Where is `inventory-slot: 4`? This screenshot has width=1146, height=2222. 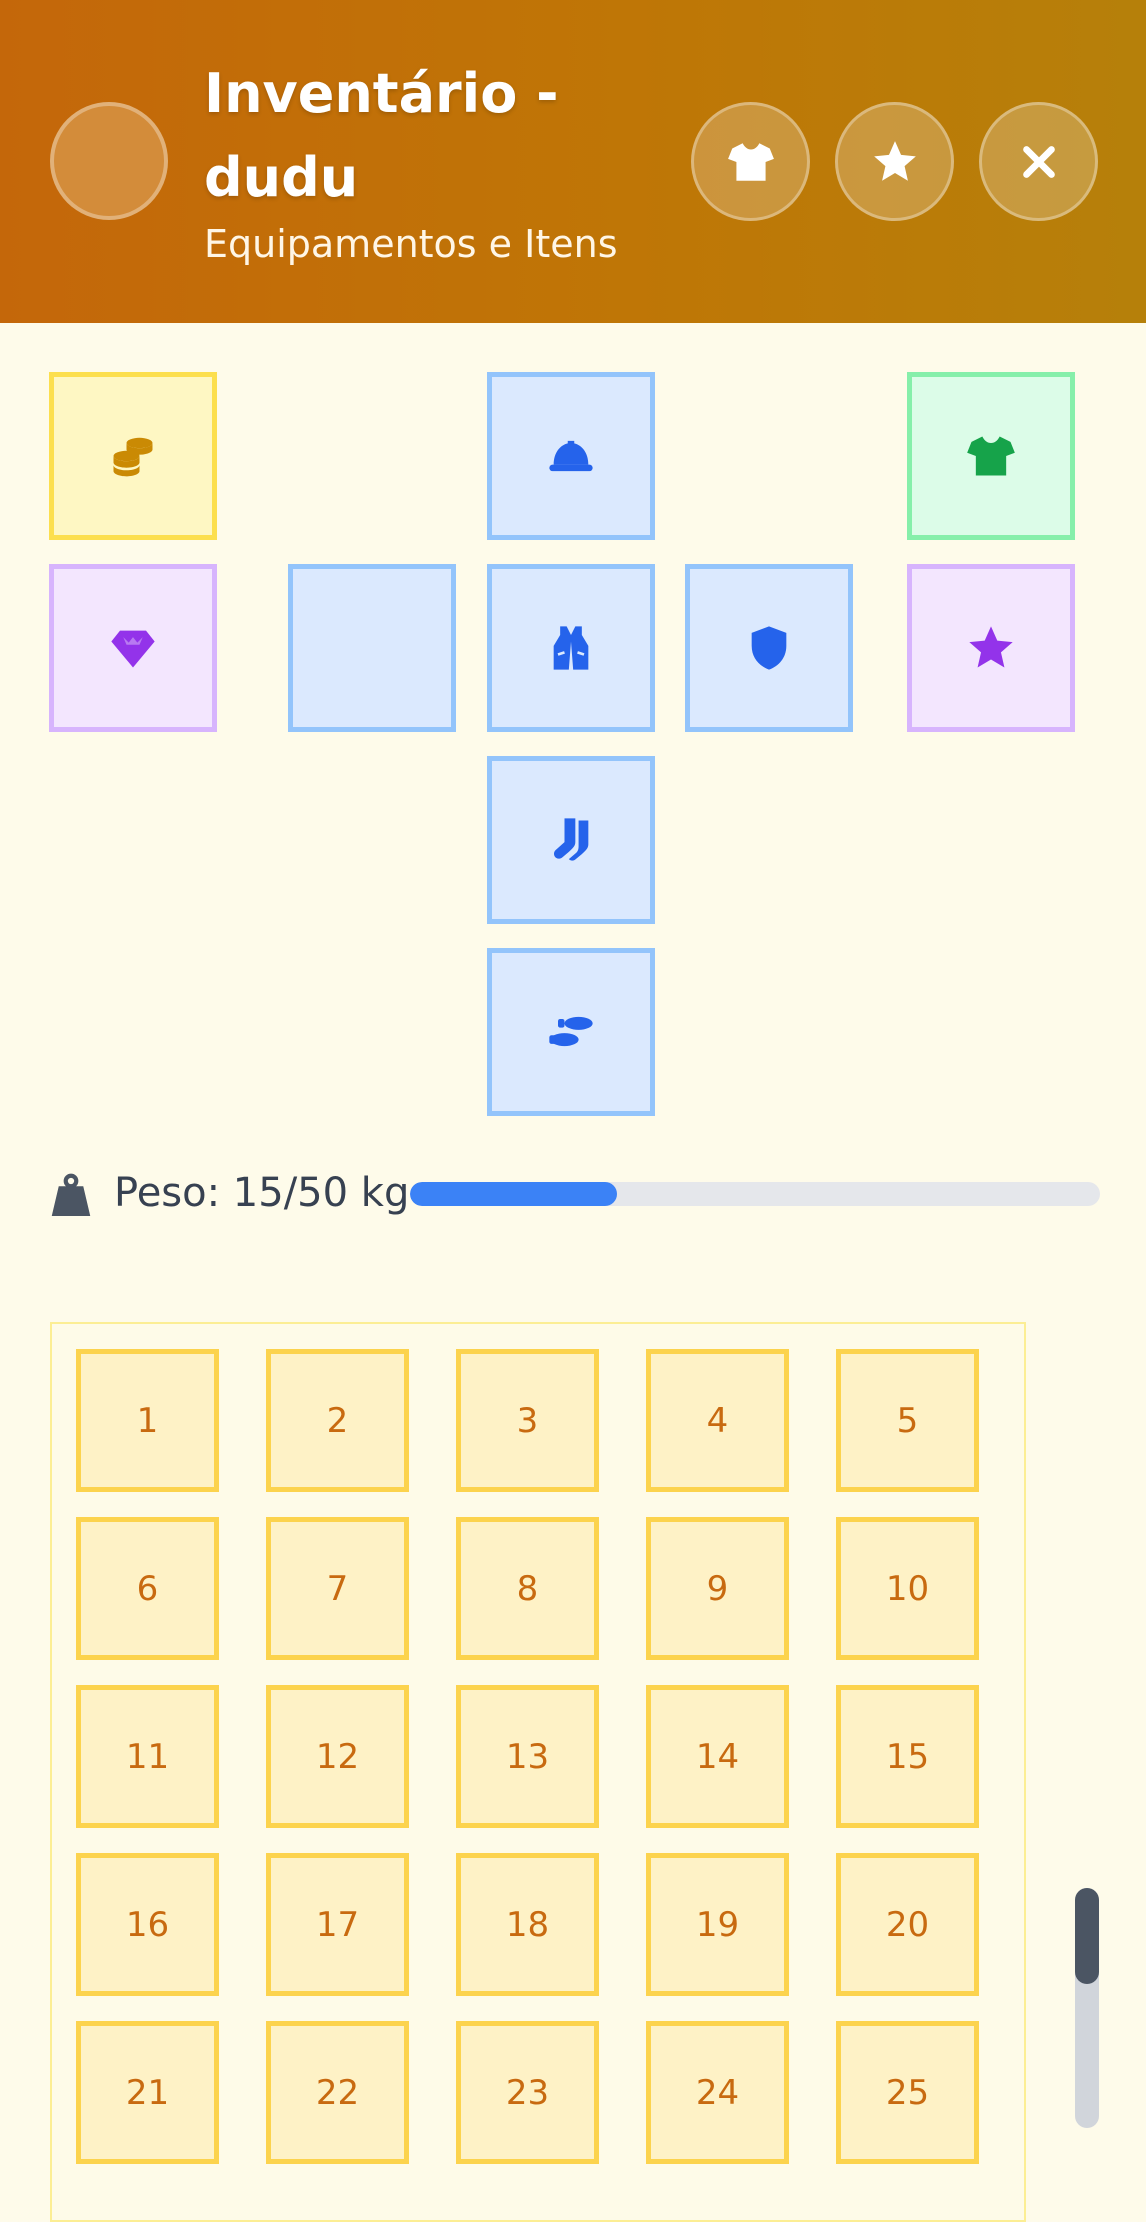 inventory-slot: 4 is located at coordinates (717, 1420).